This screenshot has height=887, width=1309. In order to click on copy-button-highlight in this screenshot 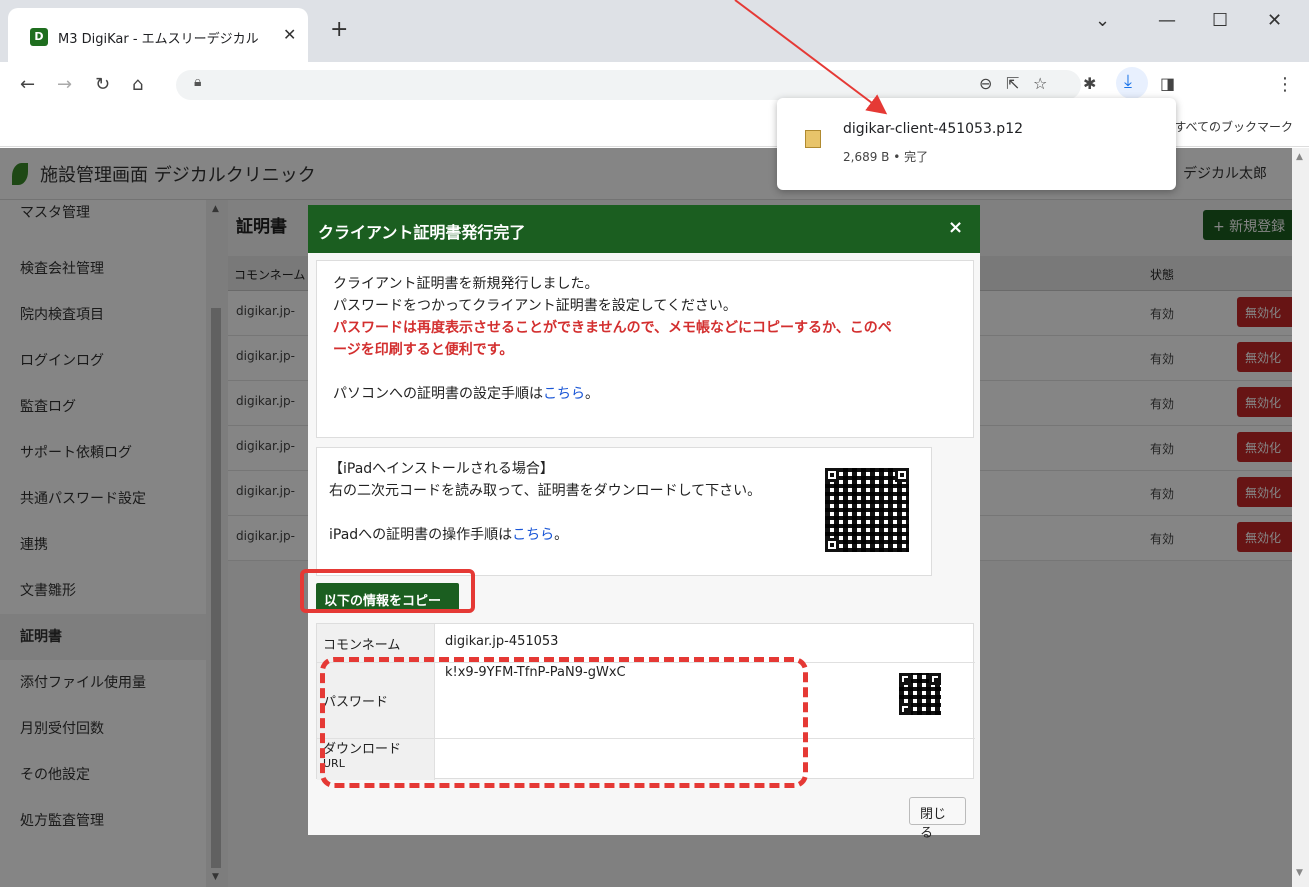, I will do `click(387, 591)`.